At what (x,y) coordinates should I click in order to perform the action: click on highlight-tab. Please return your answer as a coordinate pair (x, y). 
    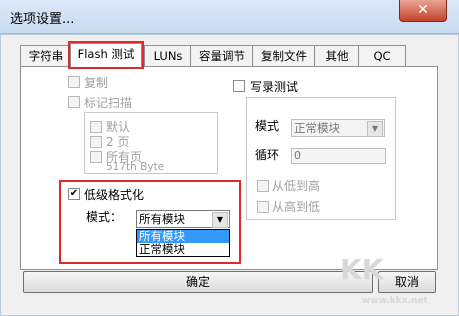
    Looking at the image, I should click on (106, 55).